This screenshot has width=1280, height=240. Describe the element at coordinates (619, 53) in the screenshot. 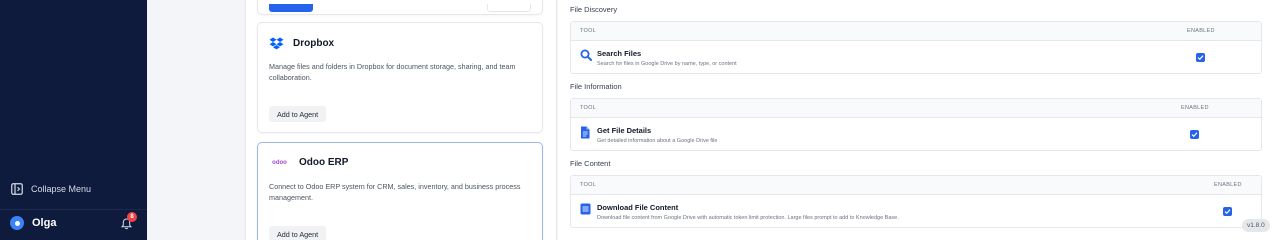

I see `tool-name: Search Files` at that location.